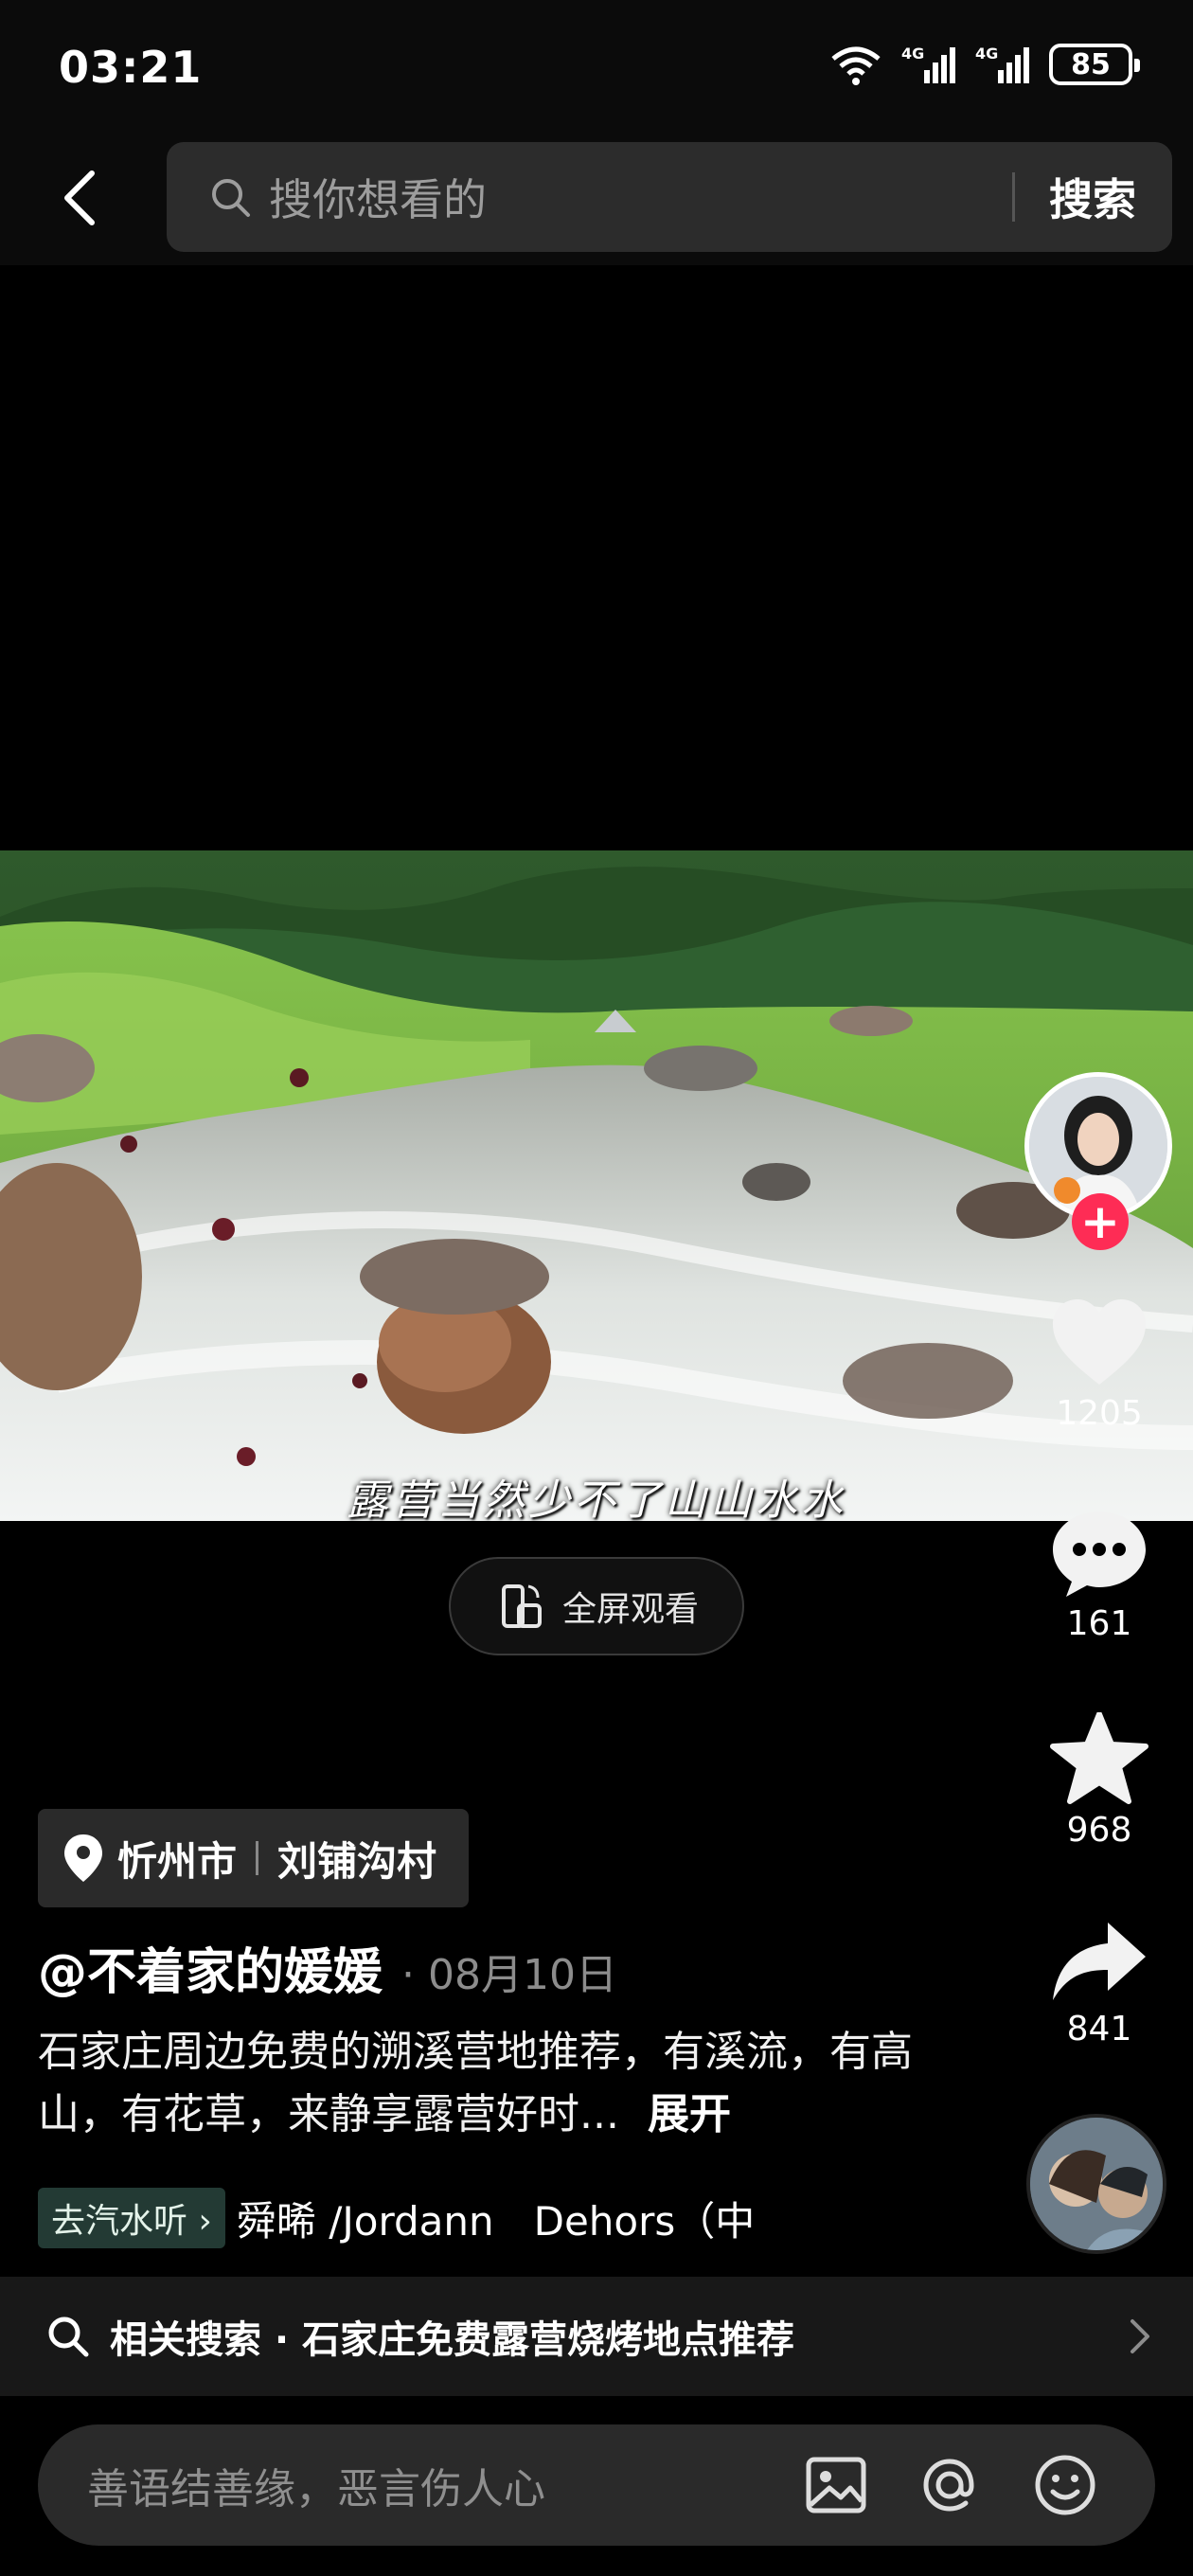 The width and height of the screenshot is (1193, 2576). Describe the element at coordinates (446, 2485) in the screenshot. I see `comment-input: 善语结善缘，恶言伤人心` at that location.